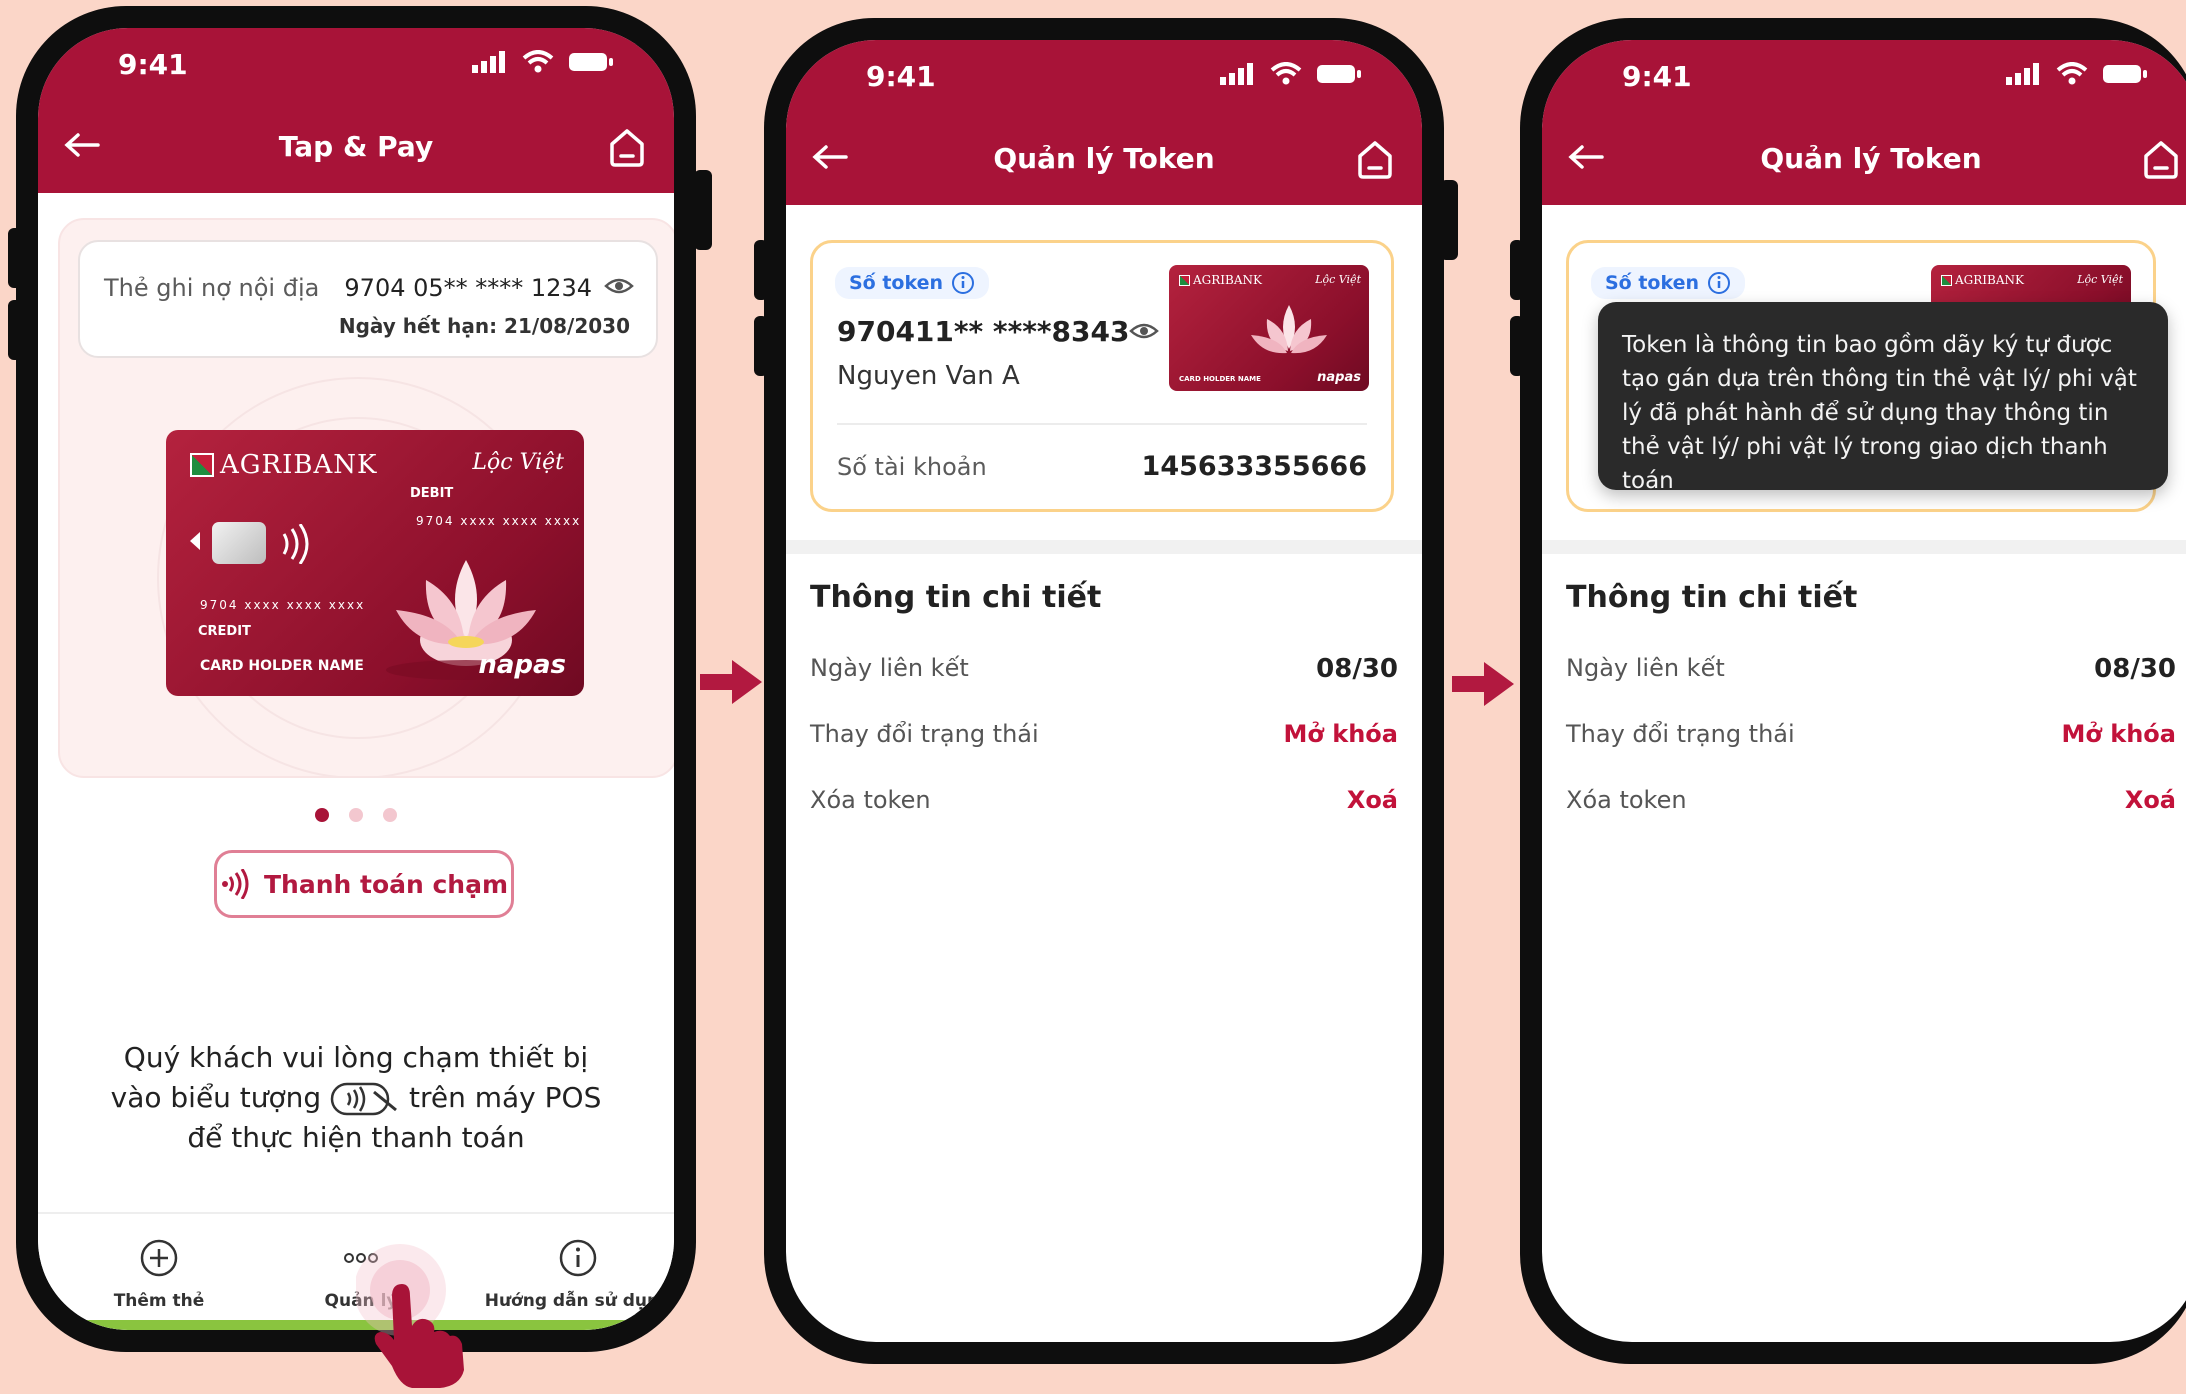 The width and height of the screenshot is (2186, 1394). Describe the element at coordinates (239, 543) in the screenshot. I see `chip-icon` at that location.